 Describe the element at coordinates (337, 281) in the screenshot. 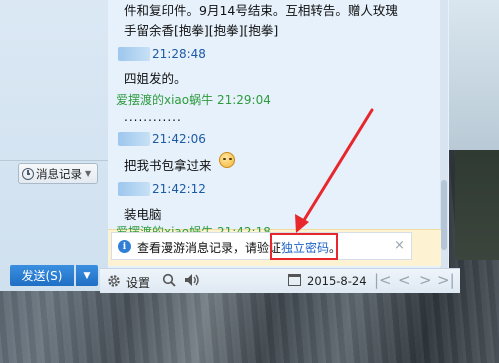

I see `history-date: 2015-8-24` at that location.